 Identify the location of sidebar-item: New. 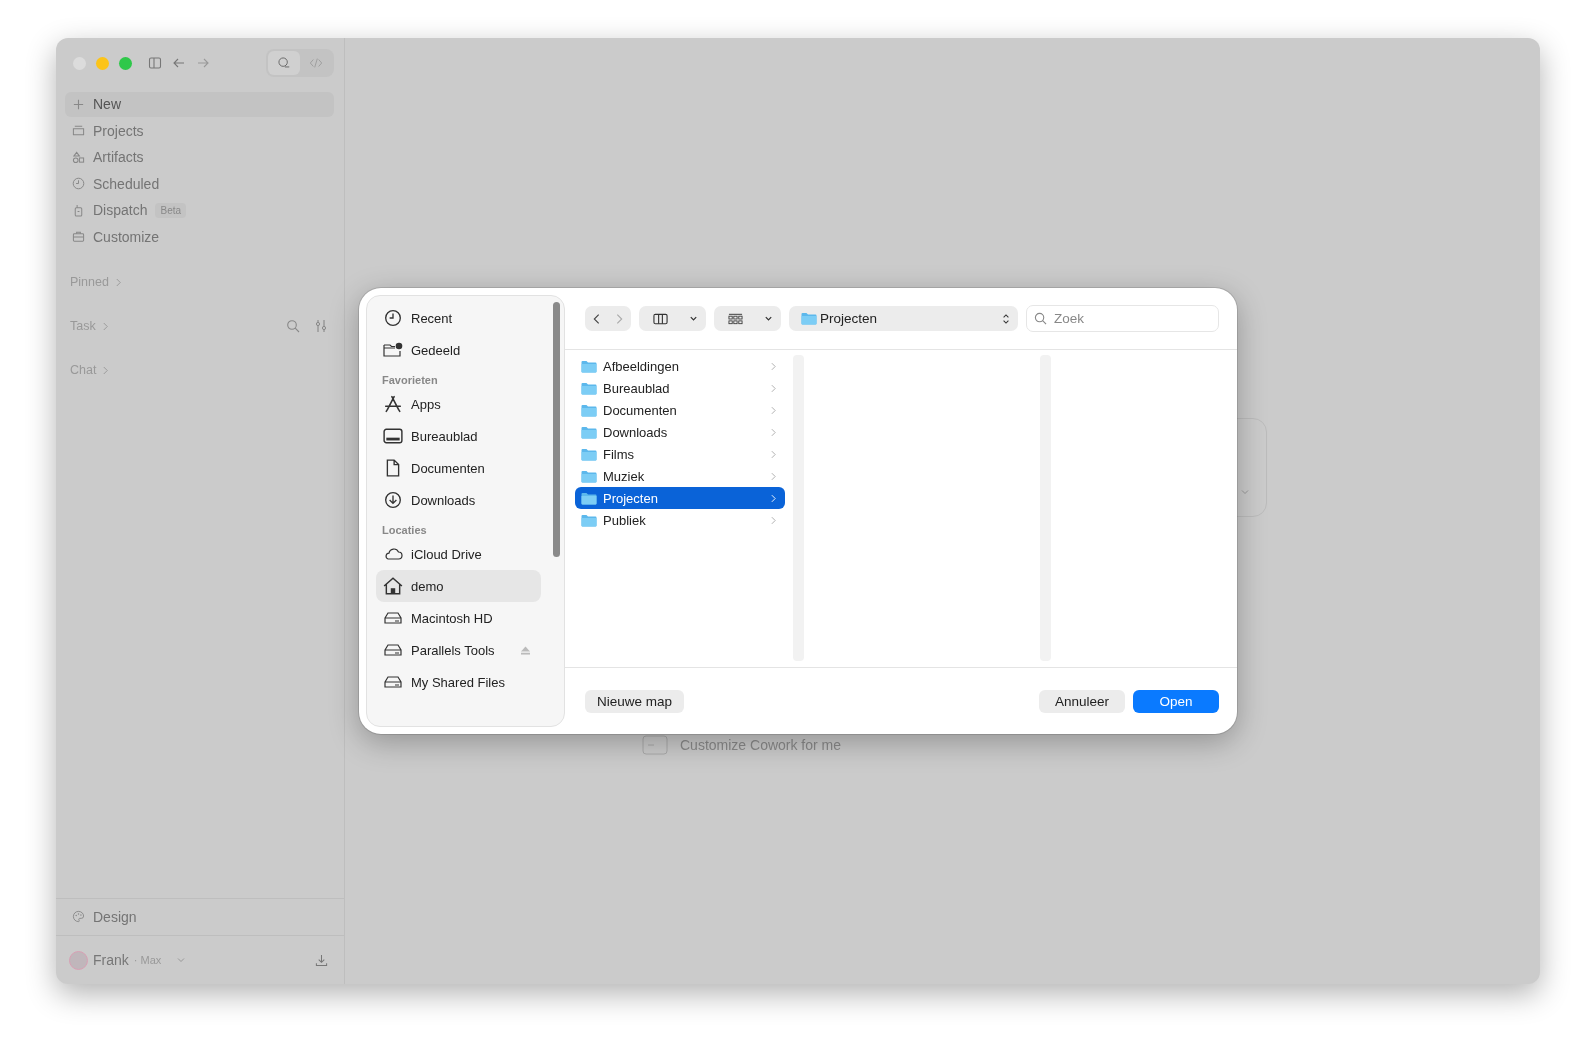
(199, 104).